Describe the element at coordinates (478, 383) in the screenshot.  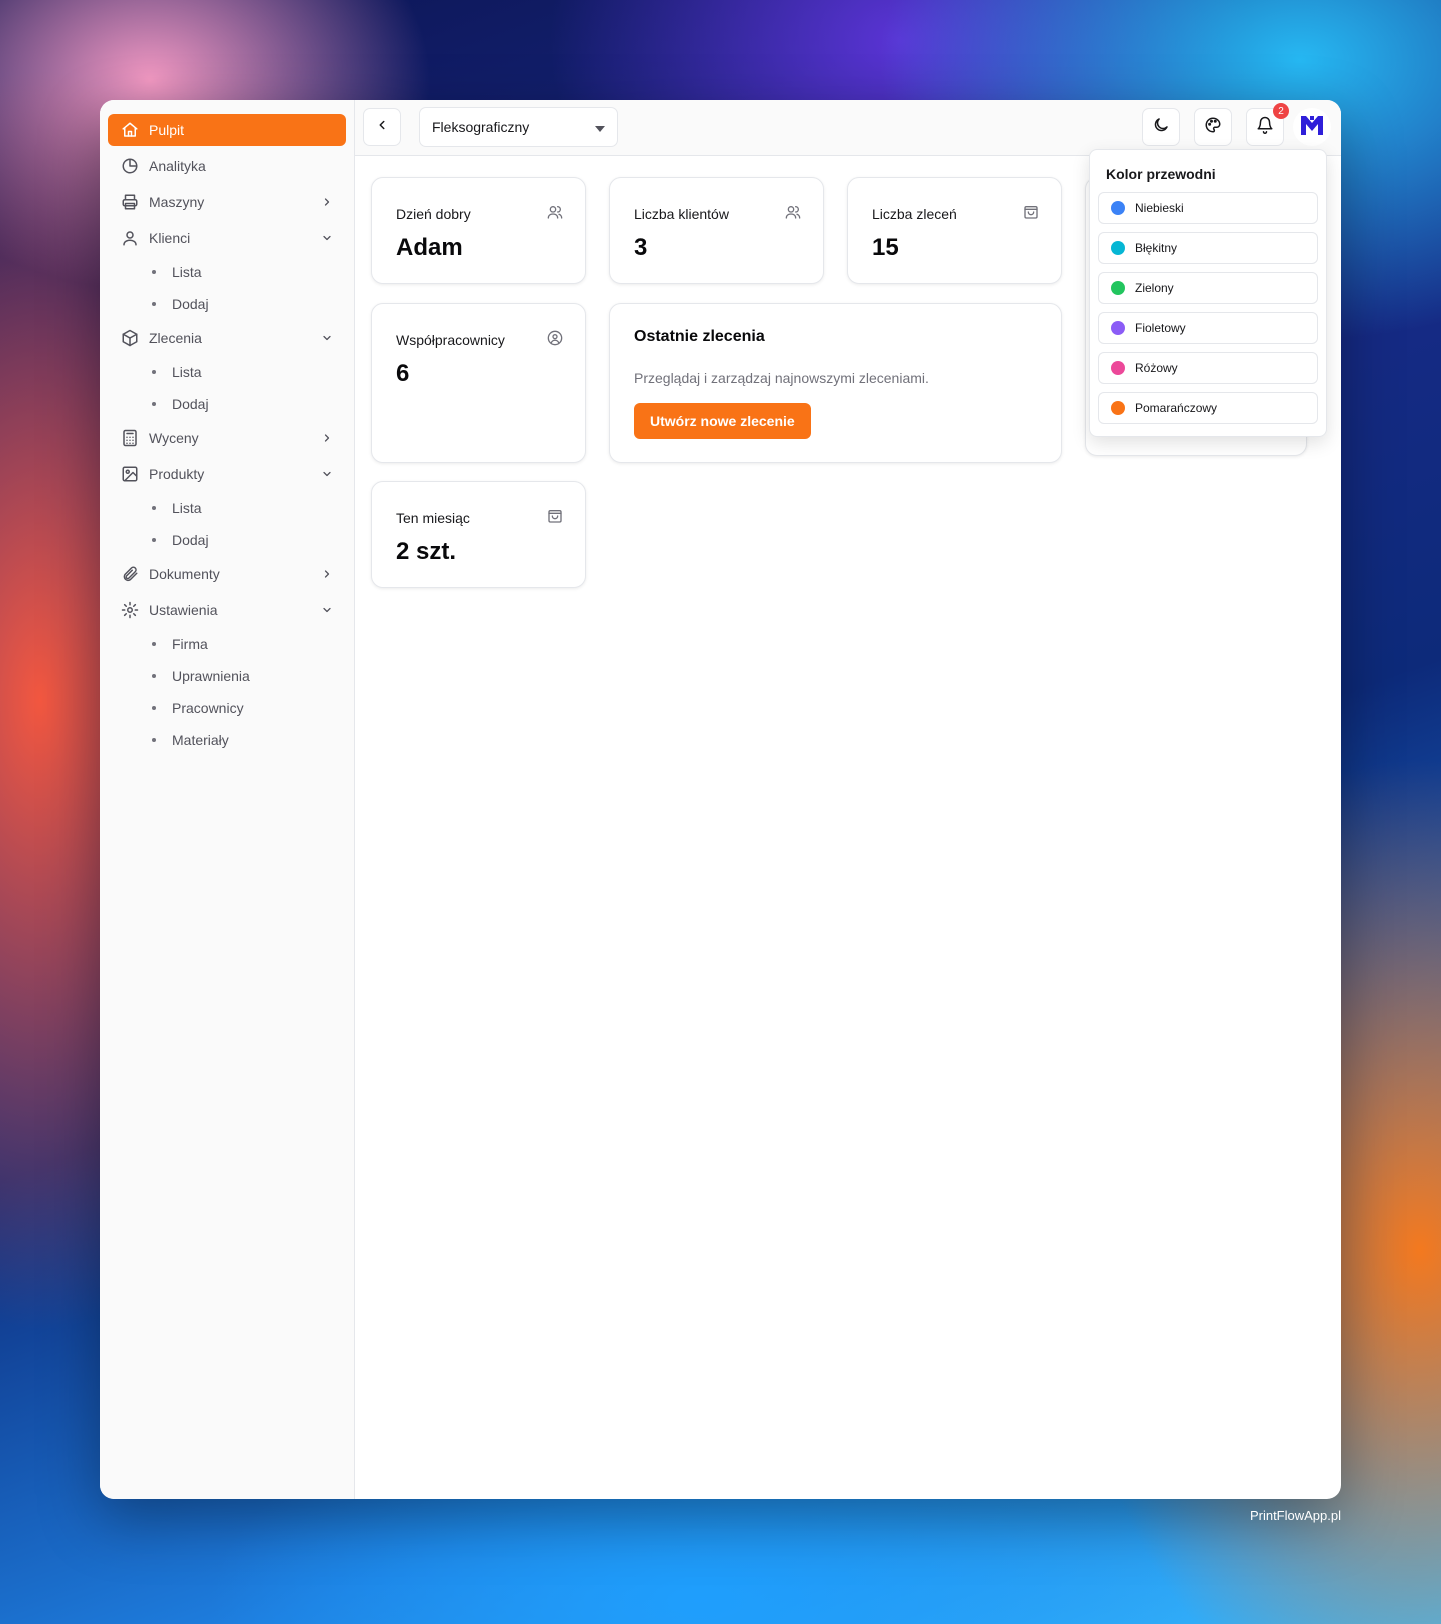
I see `coworkers-card: Współpracownicy 6` at that location.